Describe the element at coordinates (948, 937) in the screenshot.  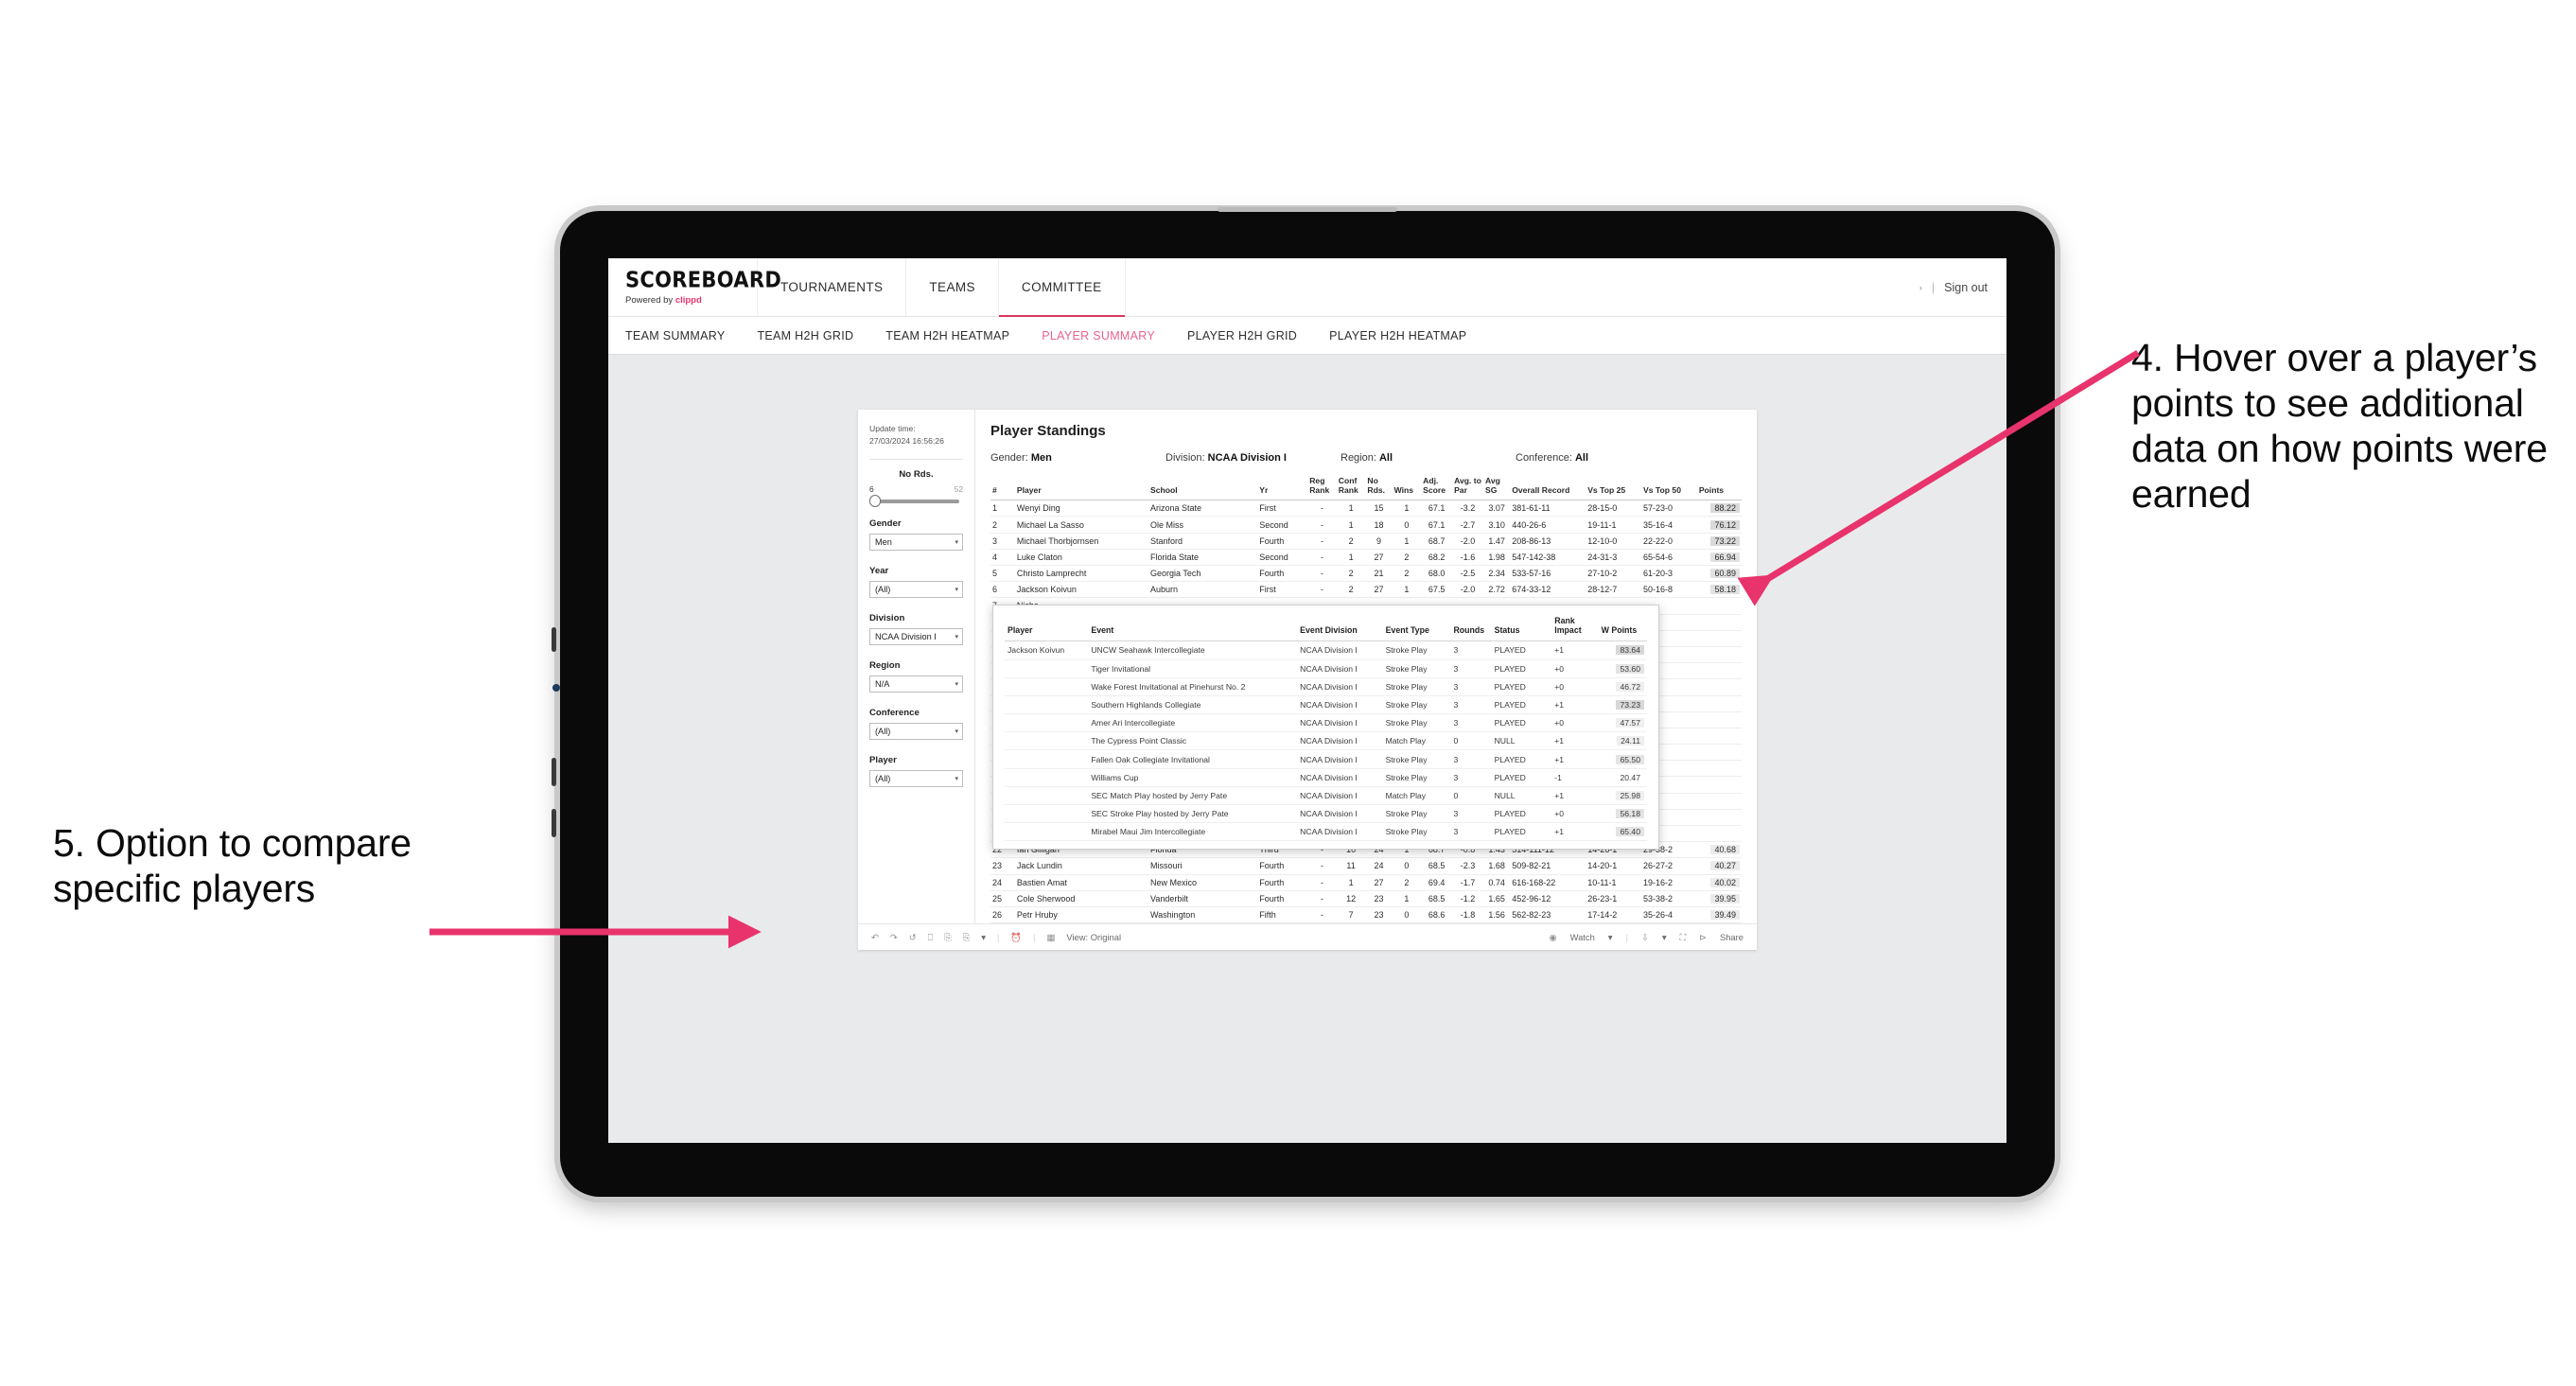
I see `pause-updates-icon: ⎘` at that location.